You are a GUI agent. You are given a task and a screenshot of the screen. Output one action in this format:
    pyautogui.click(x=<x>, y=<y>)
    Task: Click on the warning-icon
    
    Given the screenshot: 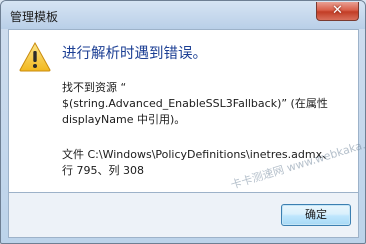 What is the action you would take?
    pyautogui.click(x=35, y=57)
    